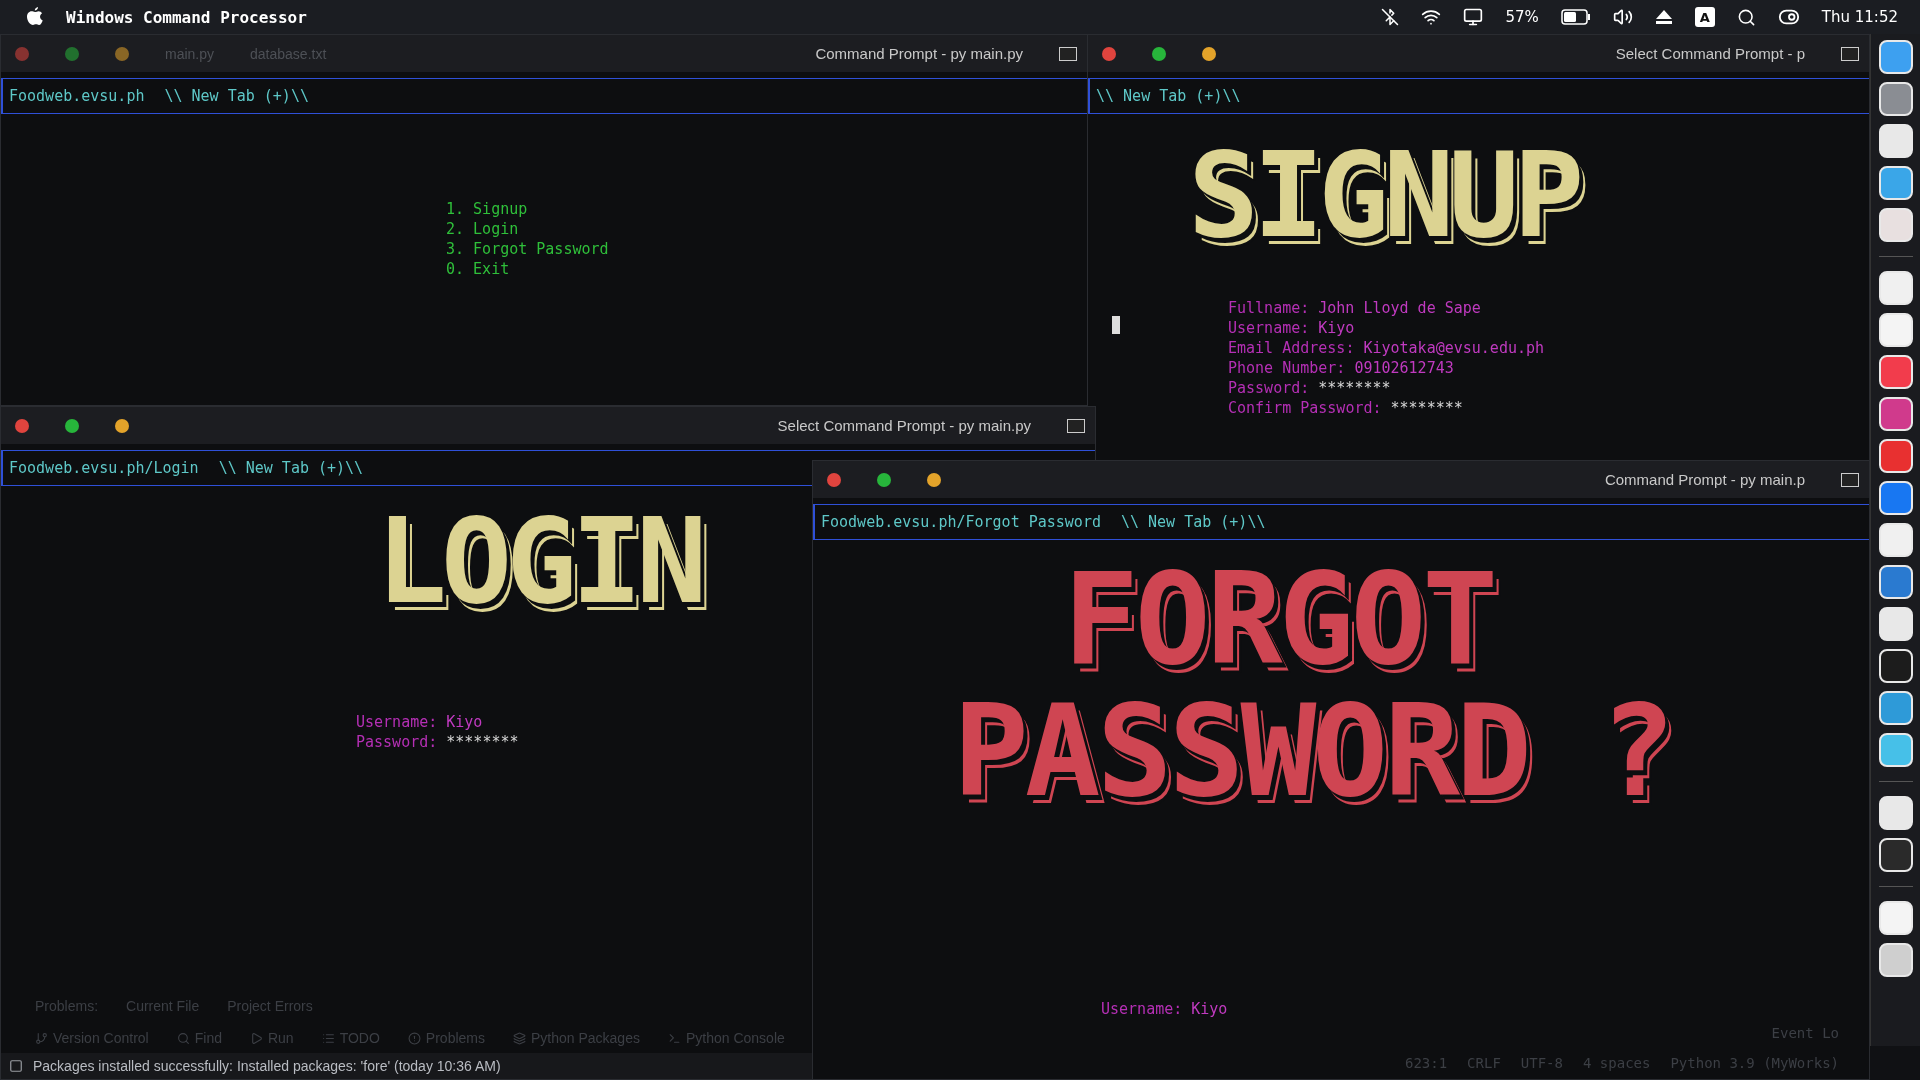 This screenshot has width=1920, height=1080. What do you see at coordinates (41, 1038) in the screenshot?
I see `branch-icon` at bounding box center [41, 1038].